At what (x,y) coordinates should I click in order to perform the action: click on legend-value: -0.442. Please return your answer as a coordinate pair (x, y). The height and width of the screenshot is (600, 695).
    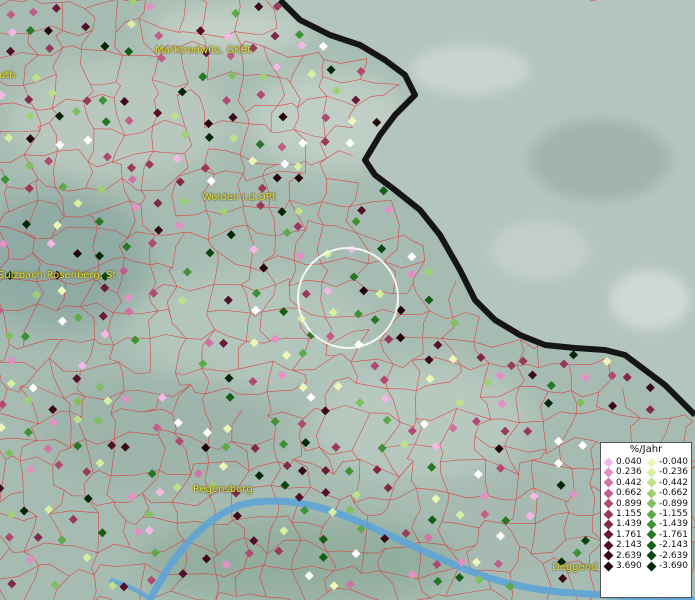
    Looking at the image, I should click on (674, 482).